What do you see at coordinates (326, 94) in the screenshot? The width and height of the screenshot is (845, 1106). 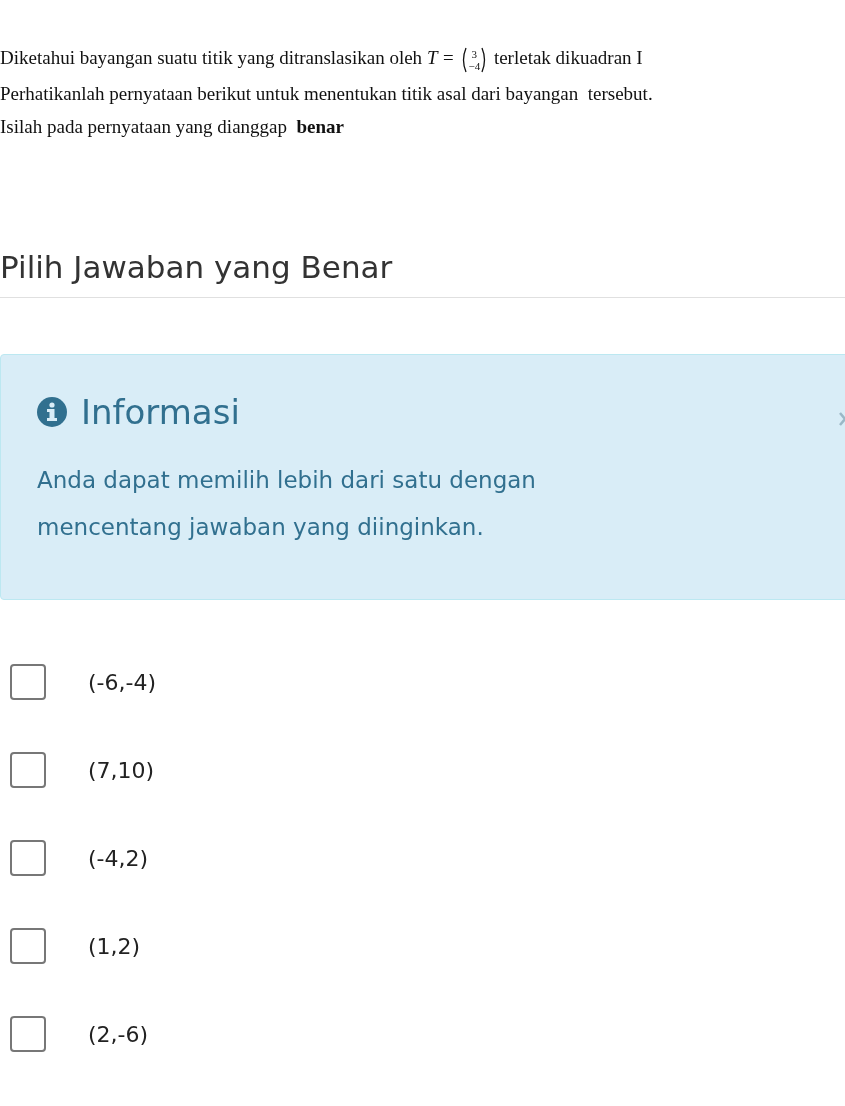 I see `question-text: Perhatikanlah pernyataan berikut untuk menentukan titik asal dari bayangan tersebut.` at bounding box center [326, 94].